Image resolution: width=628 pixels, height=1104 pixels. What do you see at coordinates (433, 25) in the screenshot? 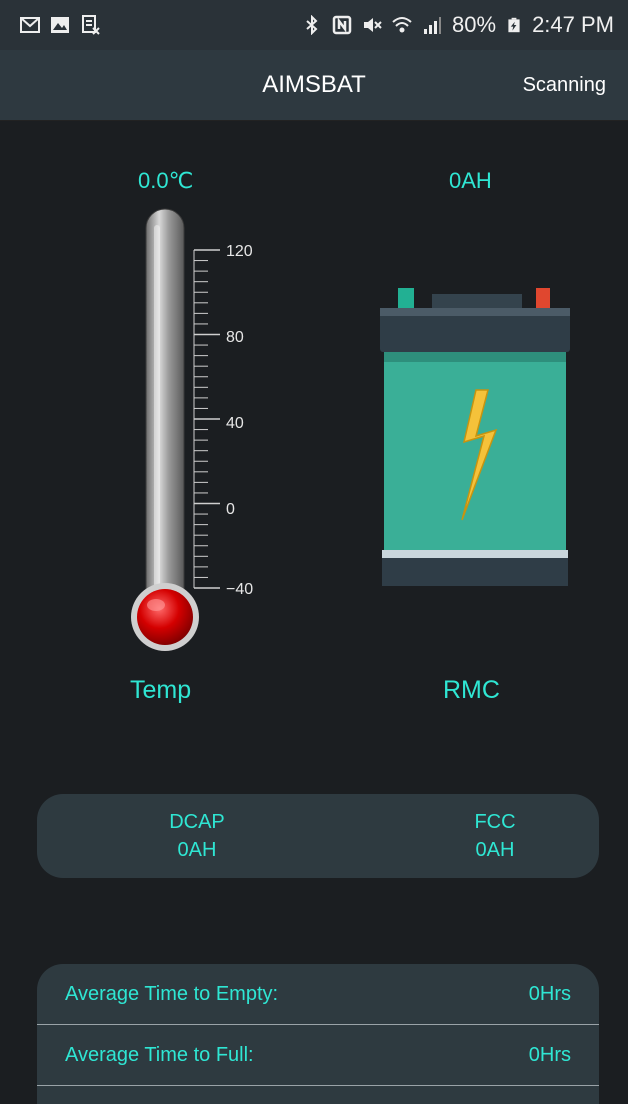
I see `signal-icon` at bounding box center [433, 25].